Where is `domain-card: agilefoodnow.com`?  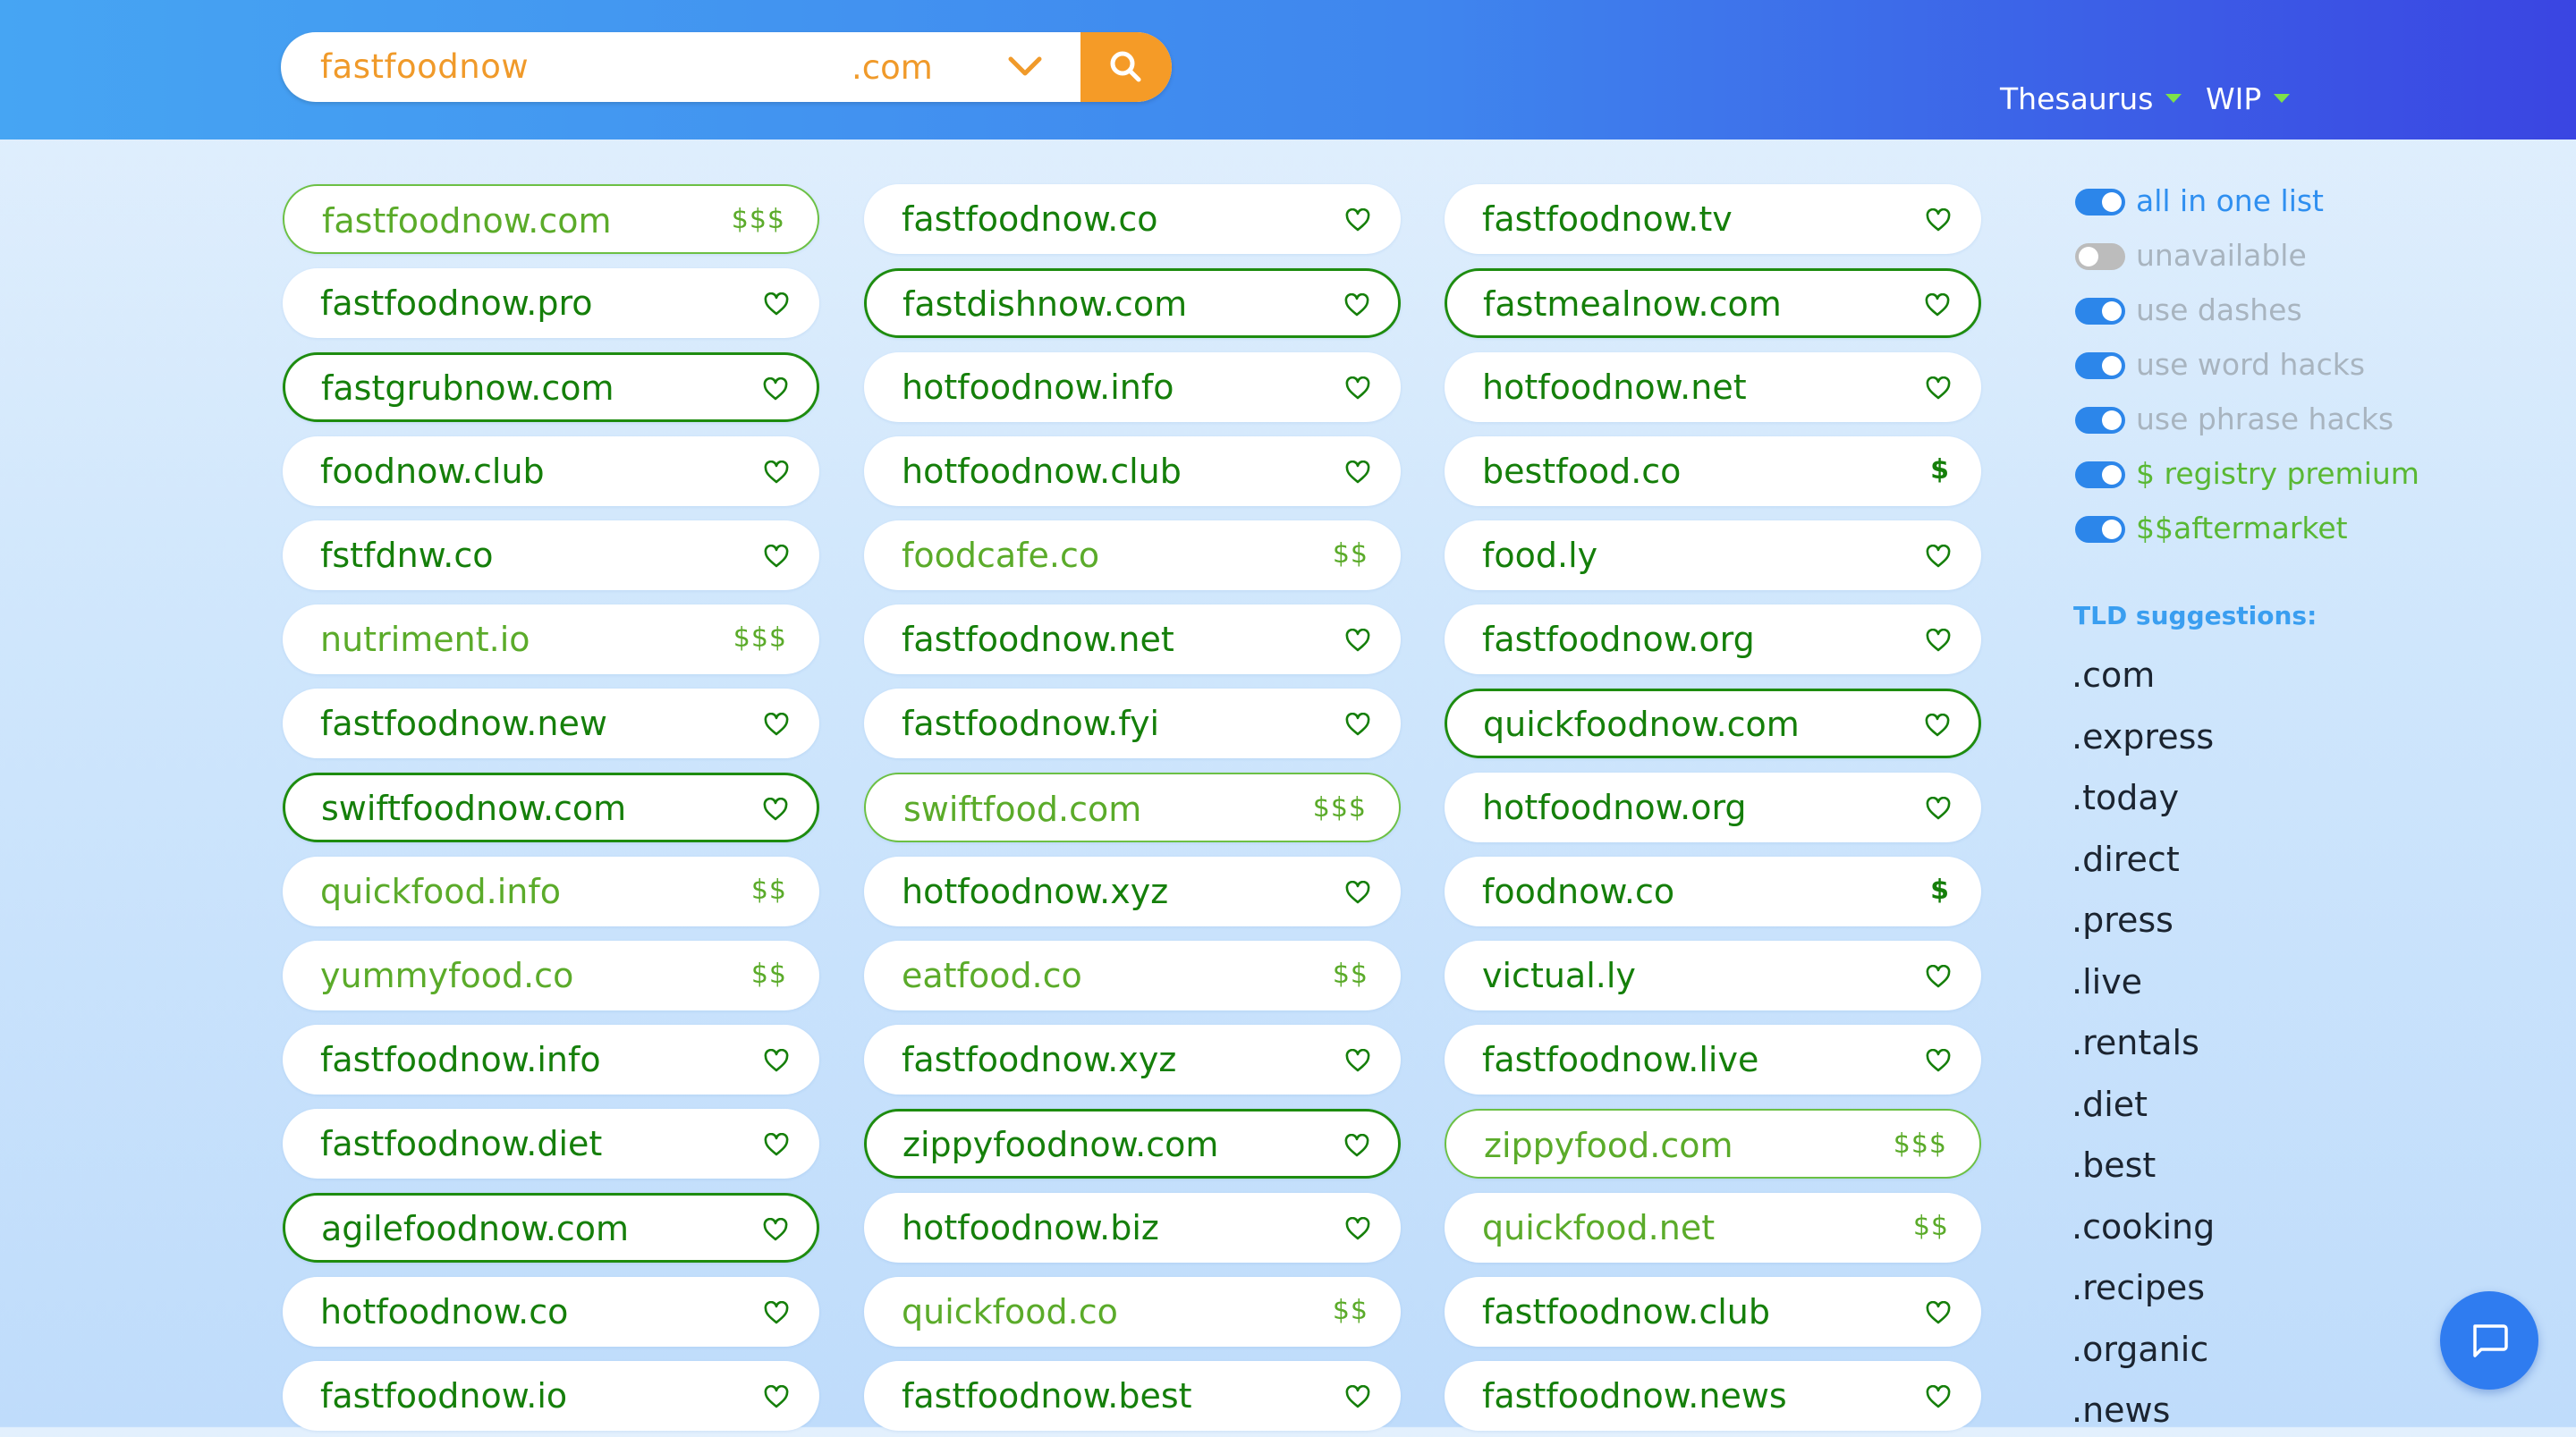
domain-card: agilefoodnow.com is located at coordinates (551, 1228).